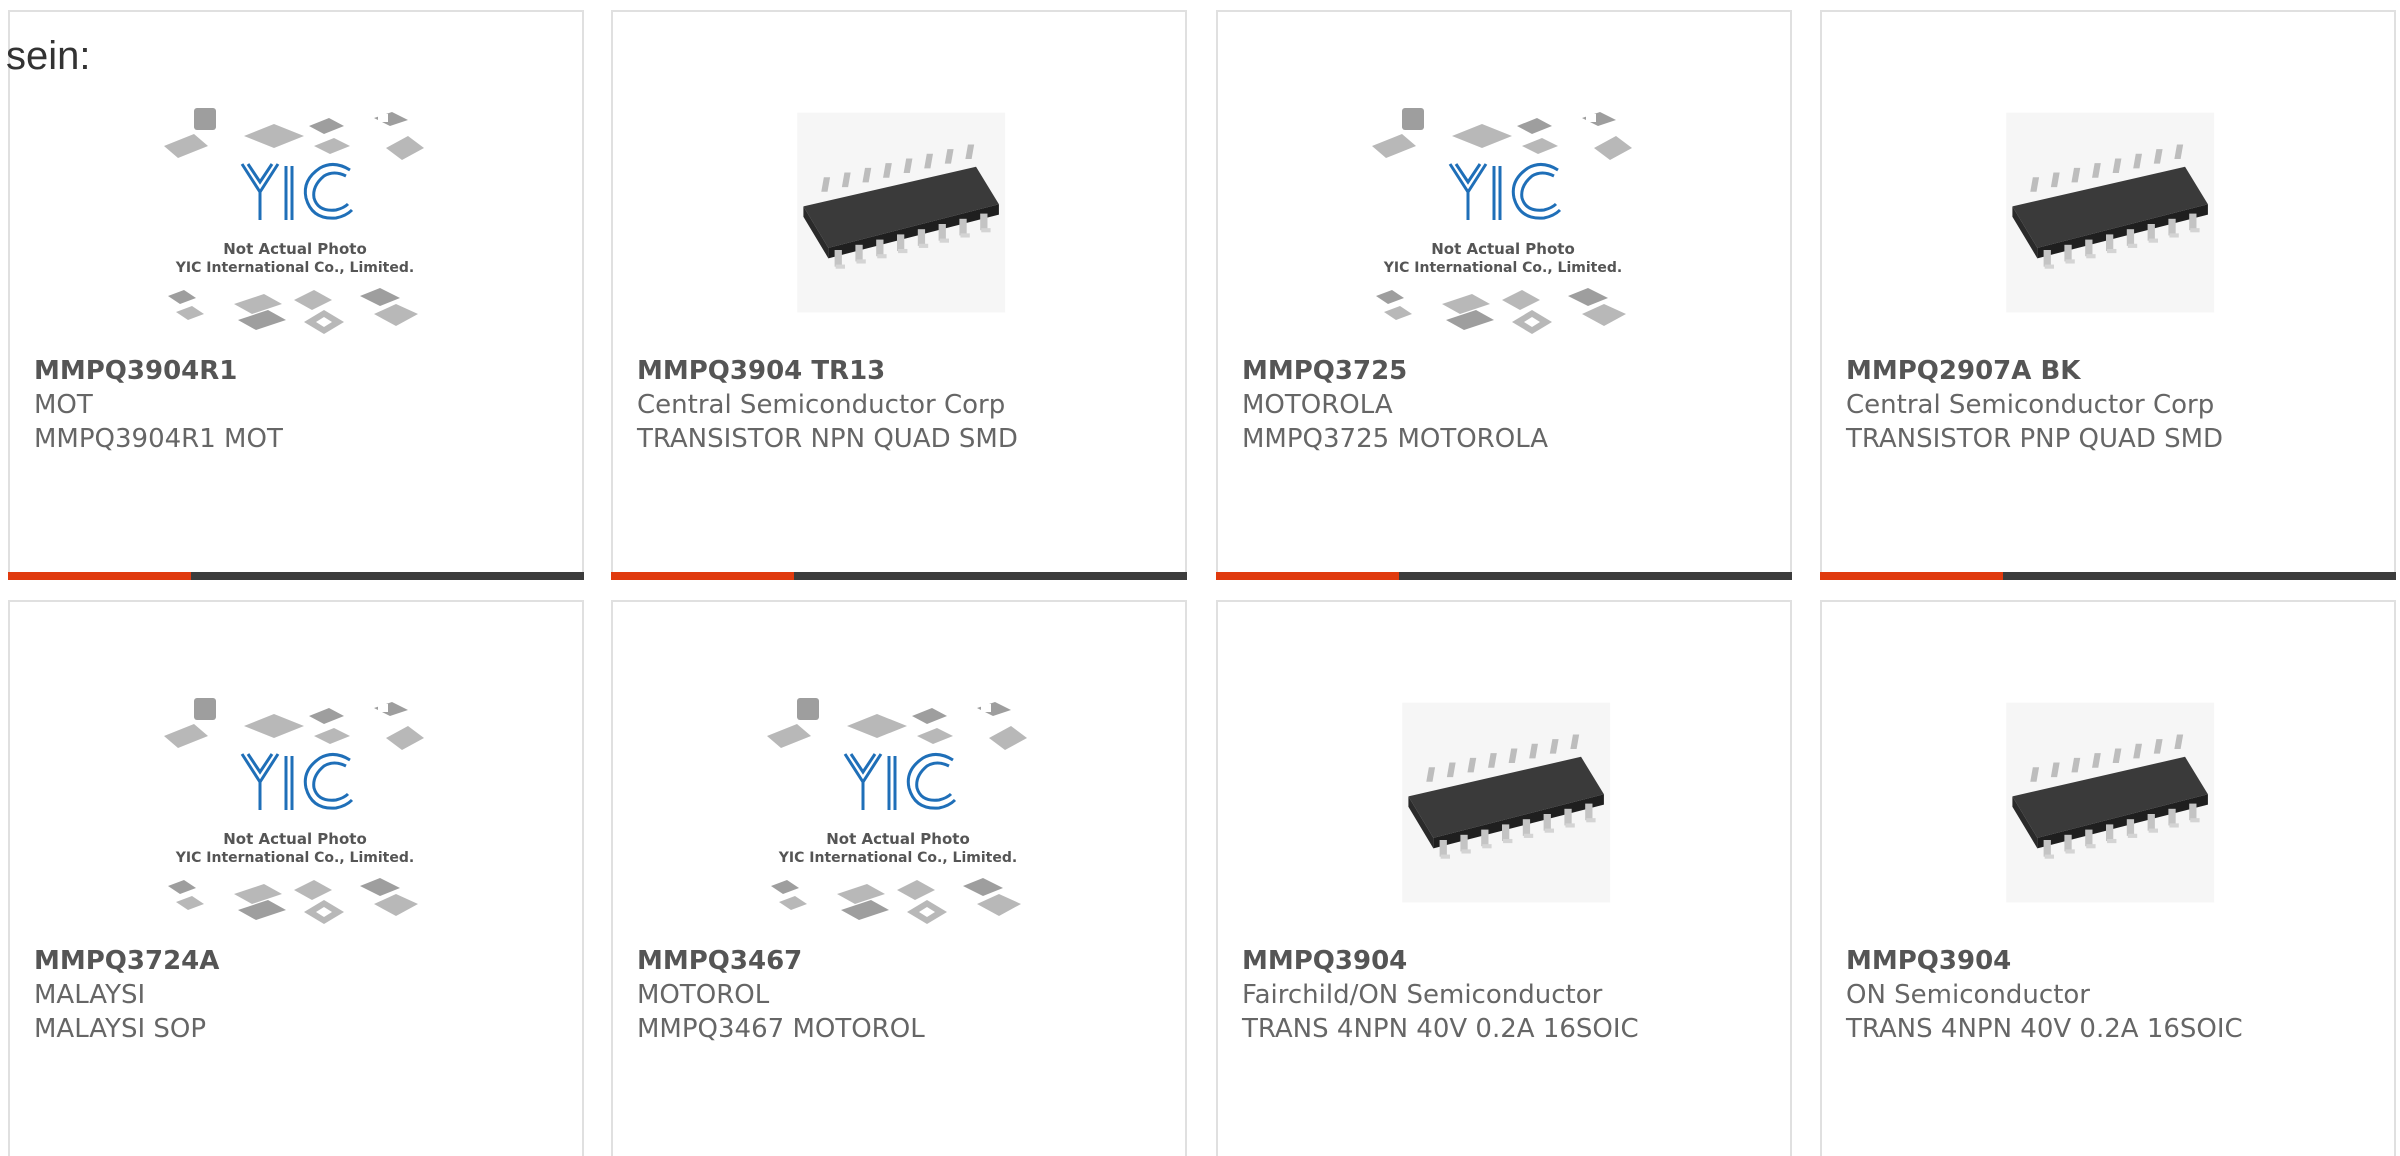 This screenshot has width=2400, height=1156. Describe the element at coordinates (302, 371) in the screenshot. I see `part-number: MMPQ3904R1` at that location.